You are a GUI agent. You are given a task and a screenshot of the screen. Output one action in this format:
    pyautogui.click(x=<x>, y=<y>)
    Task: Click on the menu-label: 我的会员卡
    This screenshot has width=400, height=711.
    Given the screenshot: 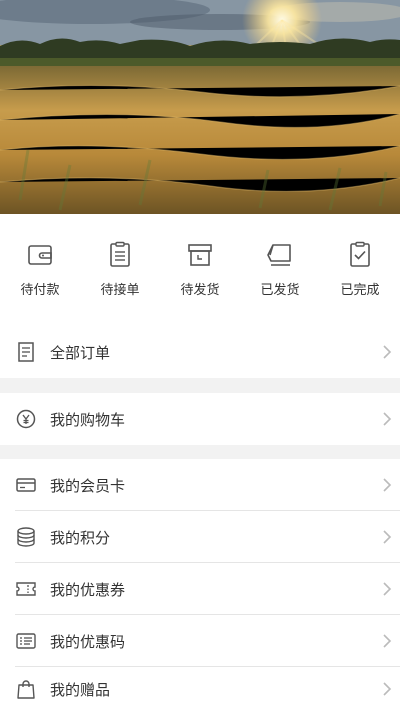 What is the action you would take?
    pyautogui.click(x=88, y=485)
    